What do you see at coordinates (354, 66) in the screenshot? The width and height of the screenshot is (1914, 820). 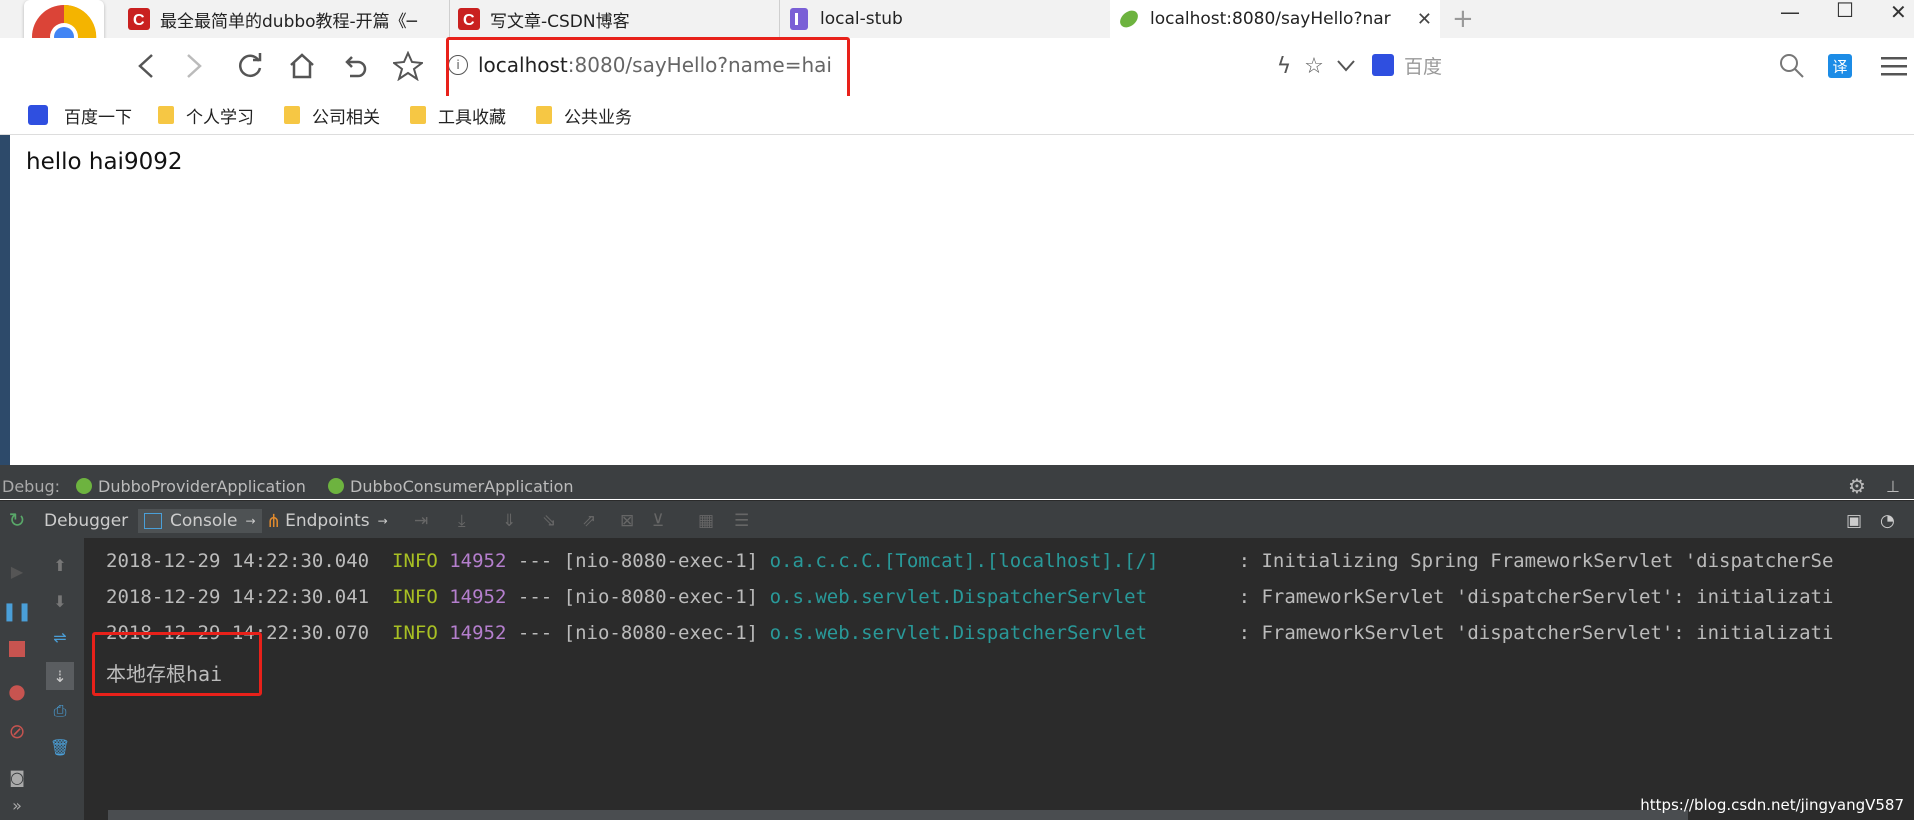 I see `undo-close-button` at bounding box center [354, 66].